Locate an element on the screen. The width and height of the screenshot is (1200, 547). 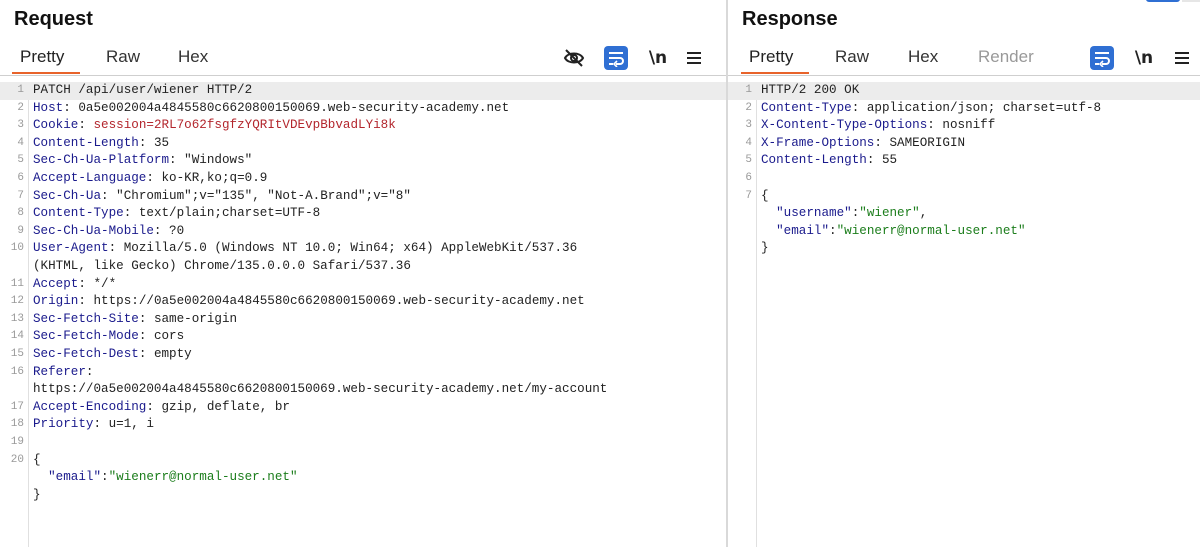
code-text: X-Content-Type-Options: nosniff is located at coordinates (878, 125).